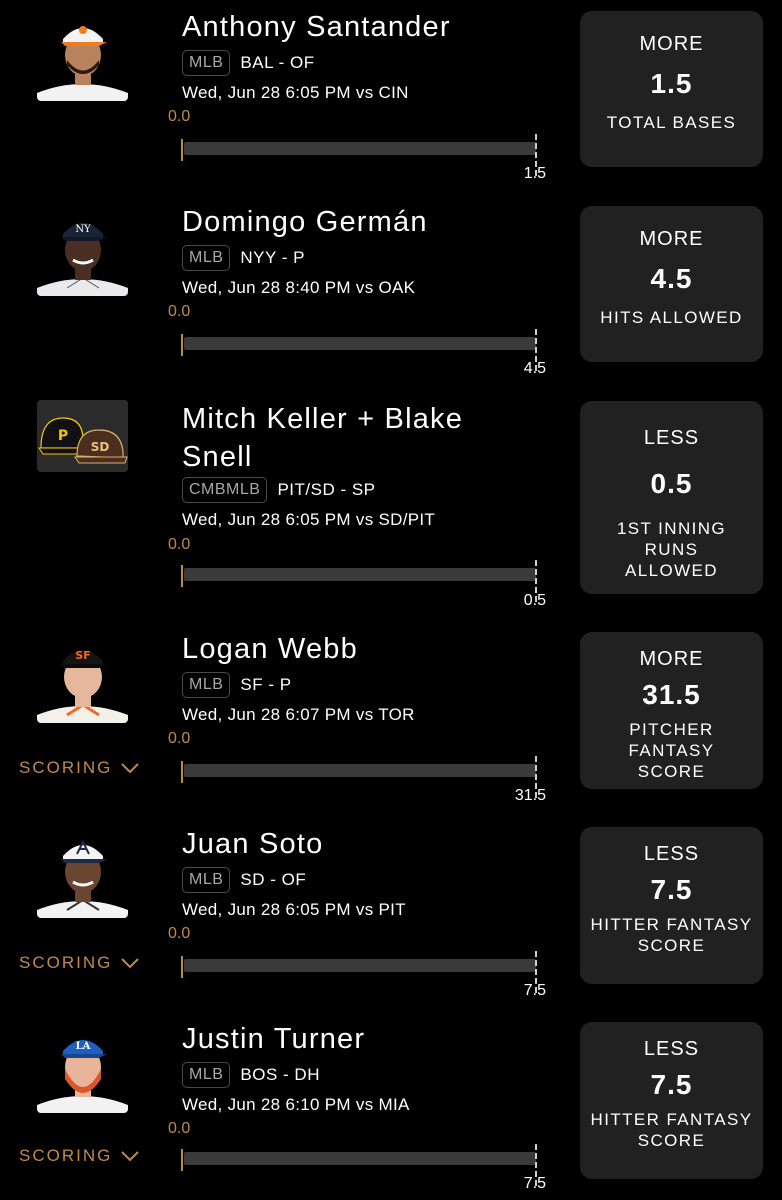  Describe the element at coordinates (63, 436) in the screenshot. I see `svg-text: P` at that location.